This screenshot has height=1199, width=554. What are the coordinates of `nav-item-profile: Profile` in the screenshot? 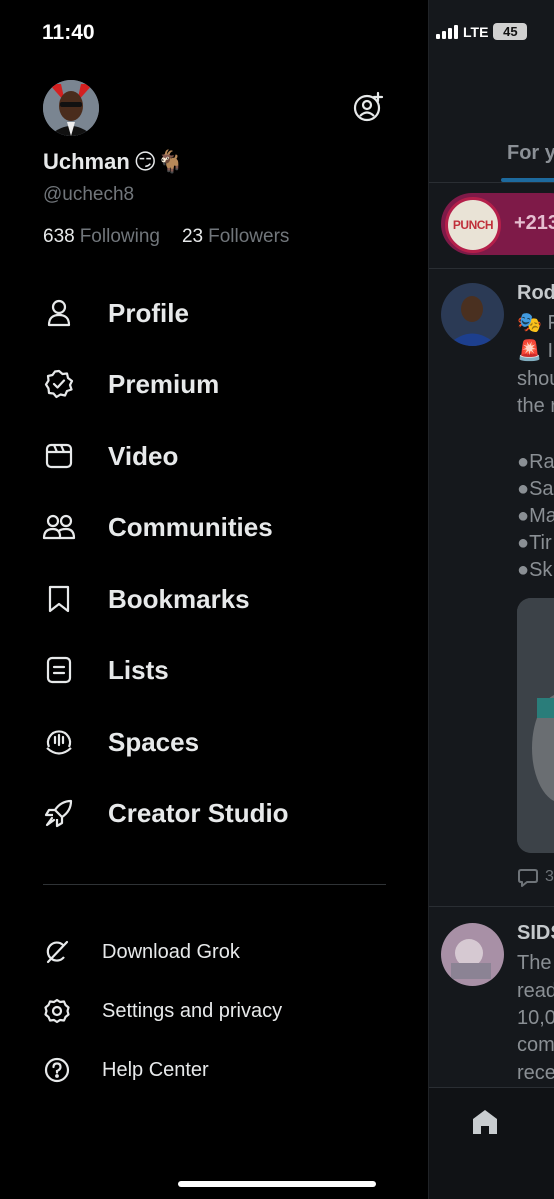 It's located at (115, 313).